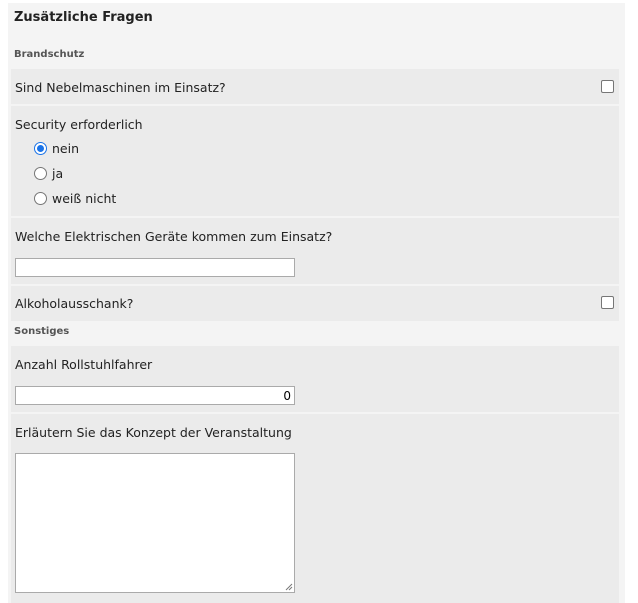  I want to click on security-option-label: ja, so click(58, 173).